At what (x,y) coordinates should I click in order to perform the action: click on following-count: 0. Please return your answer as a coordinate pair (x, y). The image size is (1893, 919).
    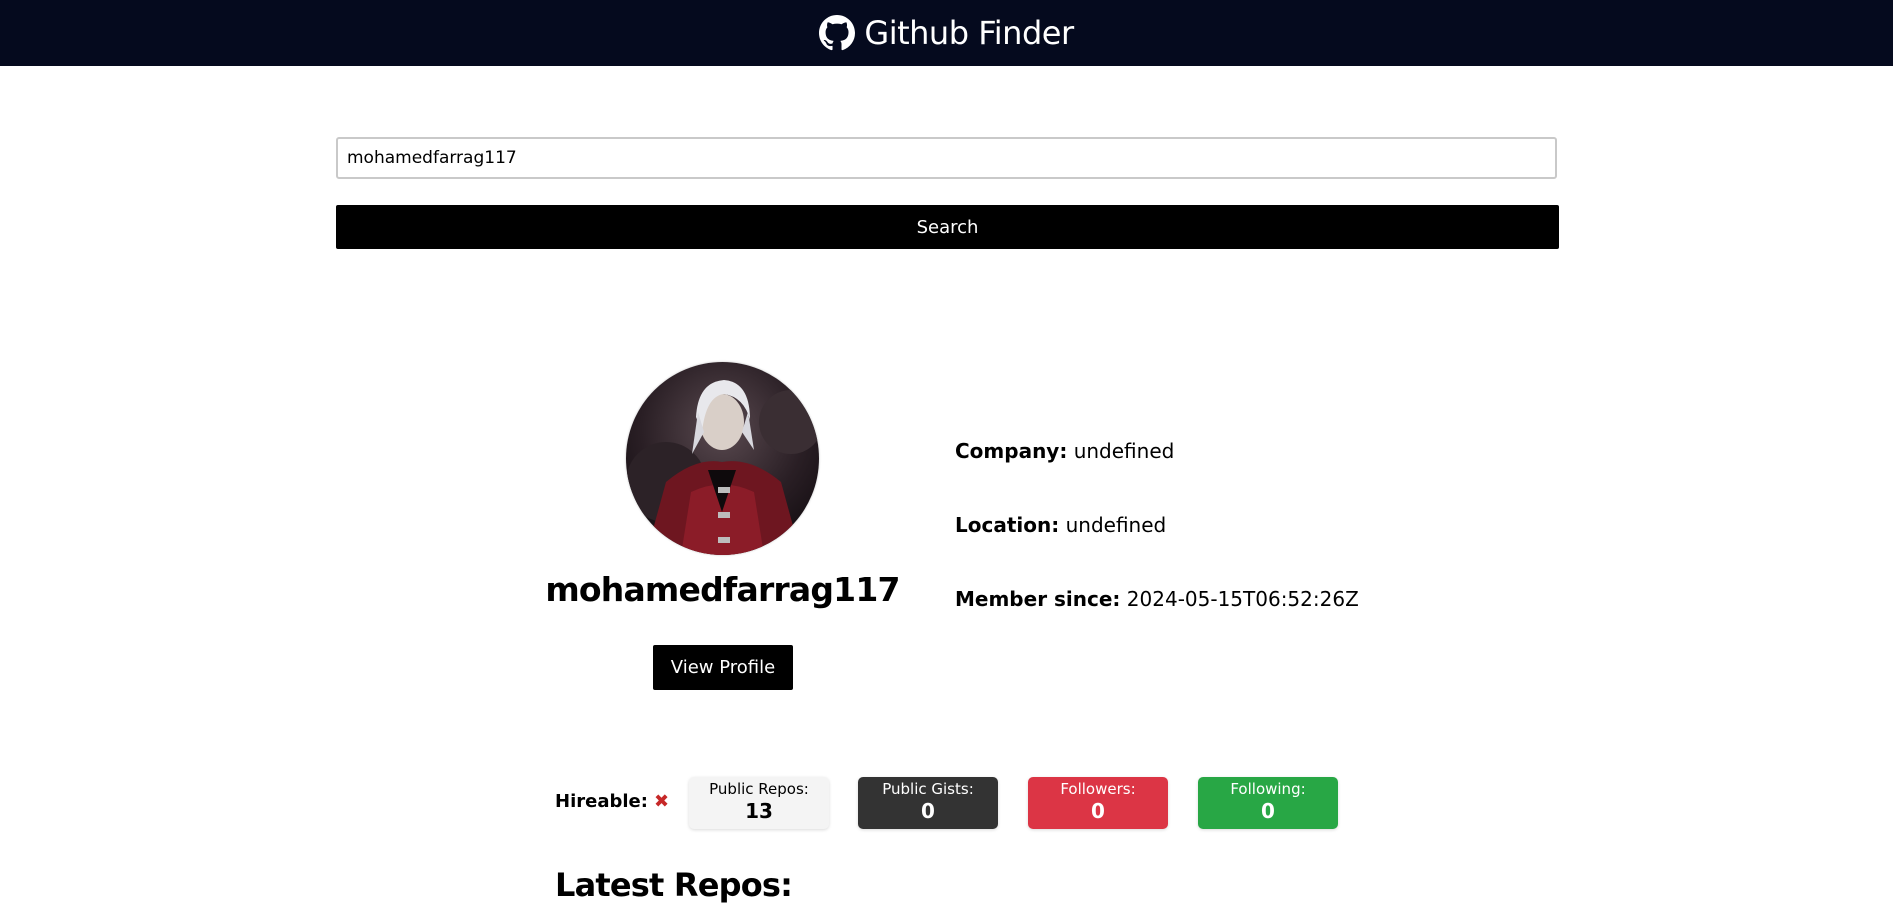
    Looking at the image, I should click on (1268, 811).